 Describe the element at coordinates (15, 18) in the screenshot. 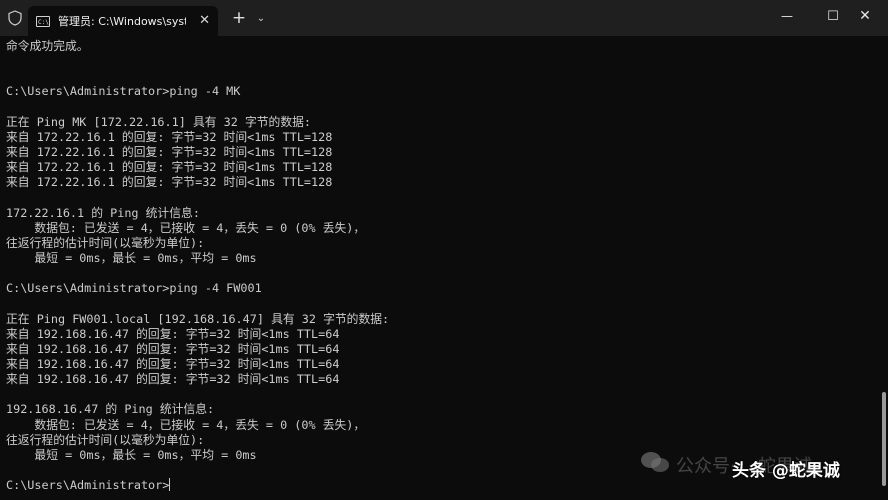

I see `shield-icon` at that location.